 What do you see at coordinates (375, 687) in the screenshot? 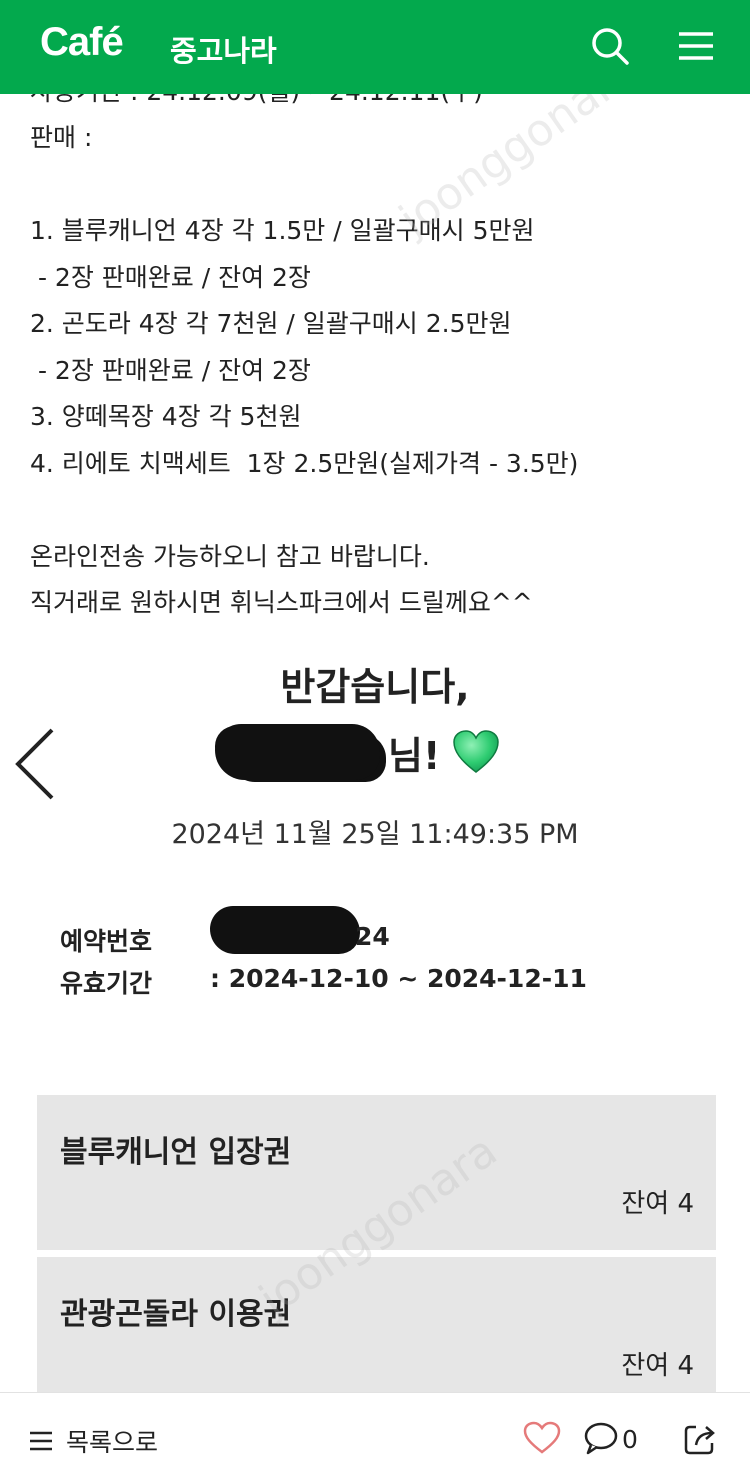
I see `greeting-title: 반갑습니다,` at bounding box center [375, 687].